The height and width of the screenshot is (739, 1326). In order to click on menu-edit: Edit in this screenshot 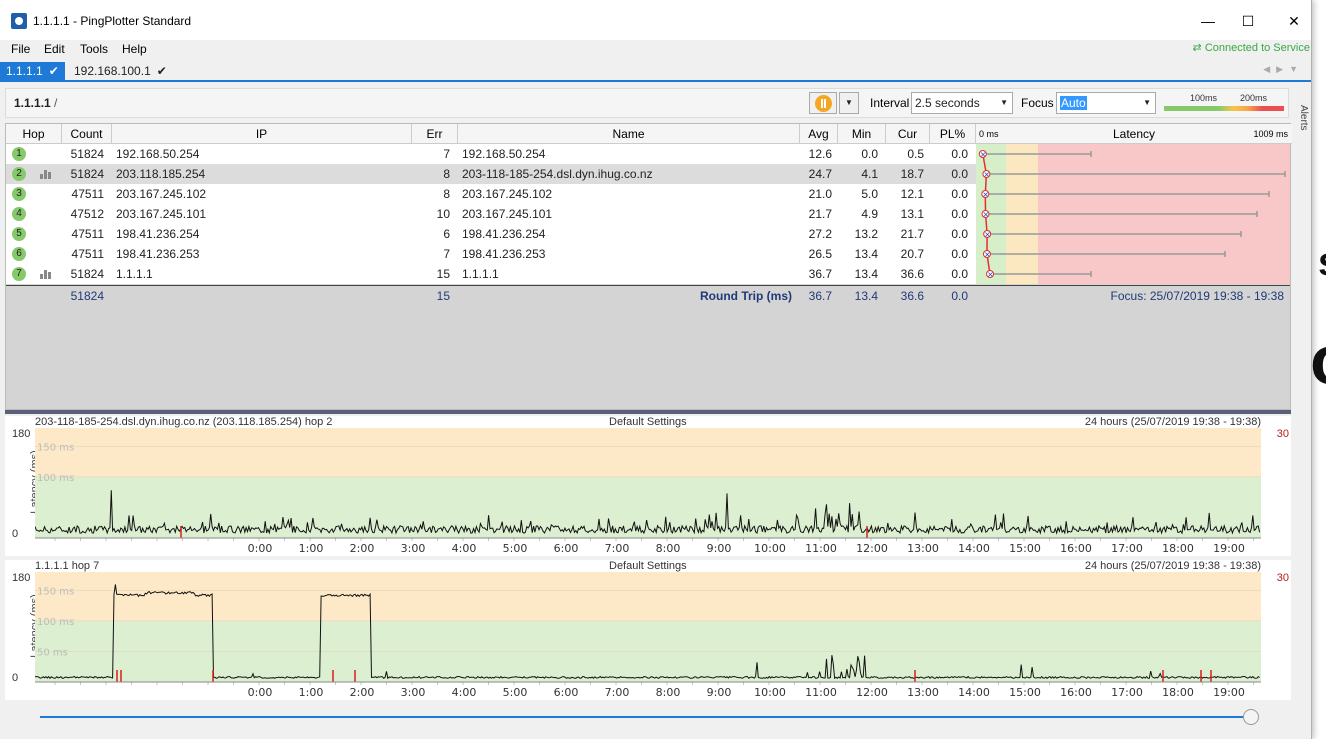, I will do `click(54, 49)`.